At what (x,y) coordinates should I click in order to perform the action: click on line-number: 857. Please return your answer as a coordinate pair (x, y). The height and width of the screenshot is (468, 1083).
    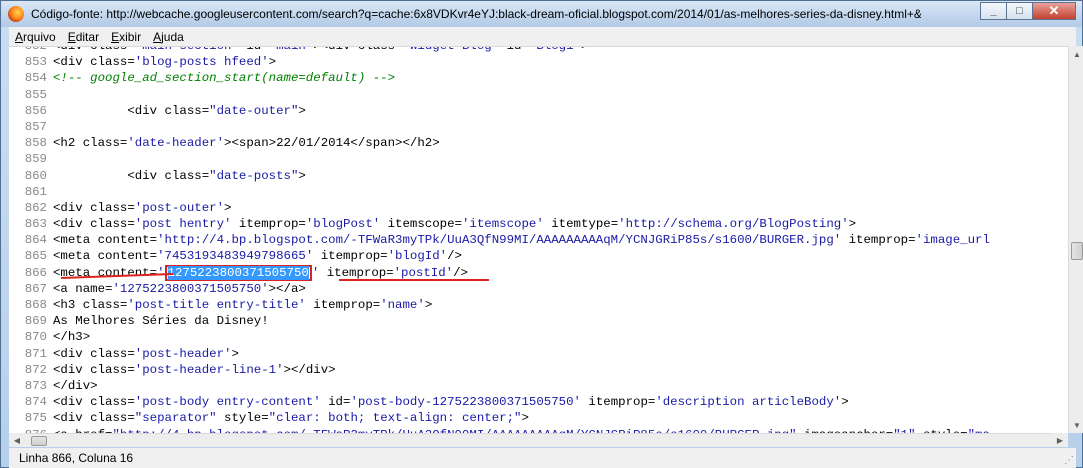
    Looking at the image, I should click on (35, 126).